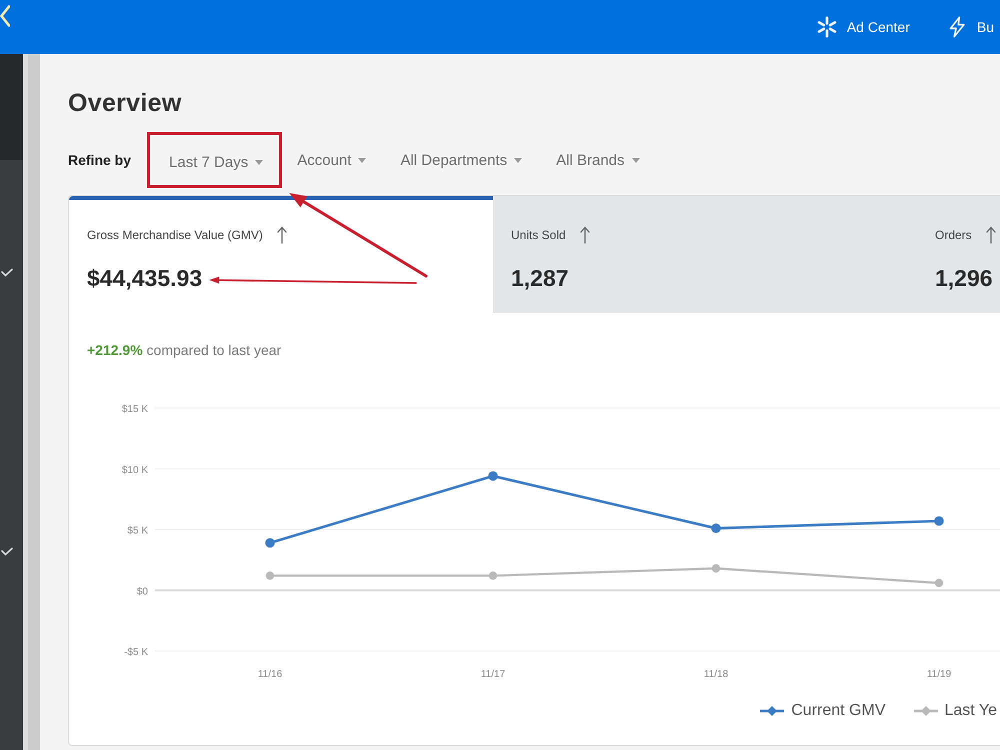  What do you see at coordinates (958, 254) in the screenshot?
I see `metric-card: Orders 1,296` at bounding box center [958, 254].